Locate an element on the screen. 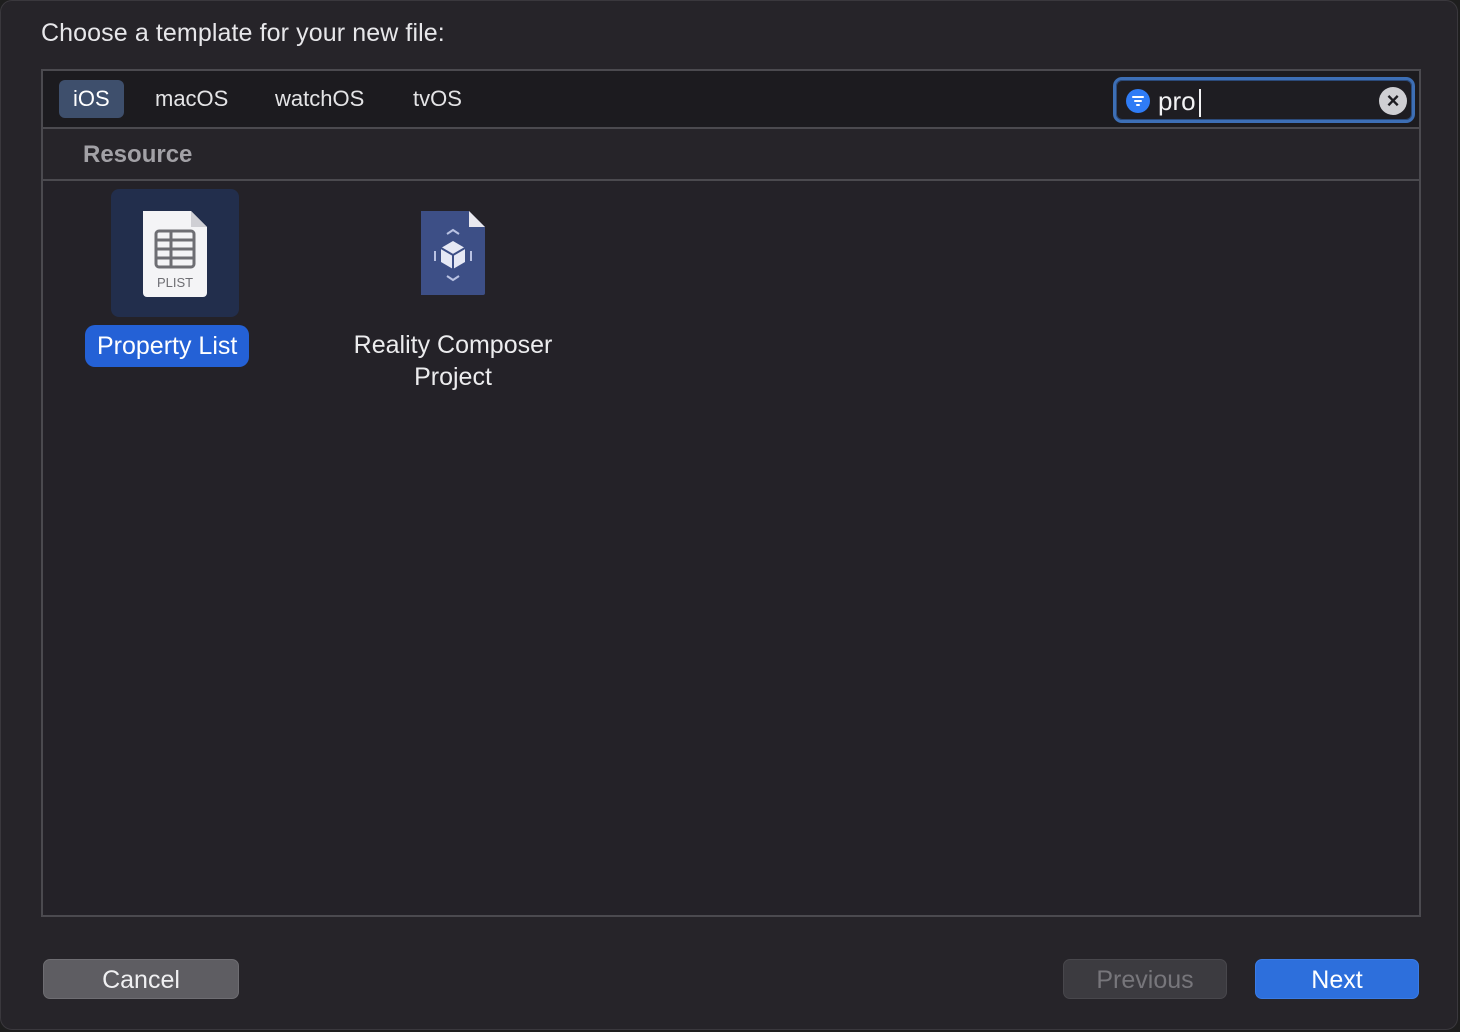 The image size is (1460, 1032). template-property-list: PLIST Property List is located at coordinates (189, 284).